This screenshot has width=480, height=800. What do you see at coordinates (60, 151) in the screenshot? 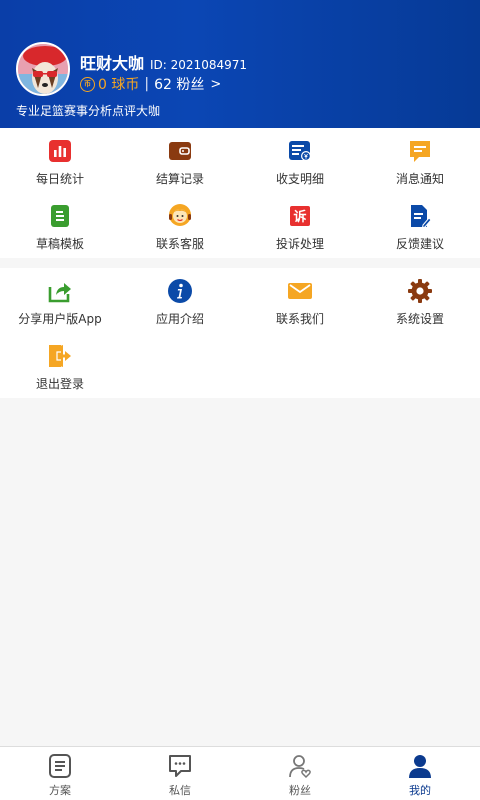
I see `bar-chart-icon` at bounding box center [60, 151].